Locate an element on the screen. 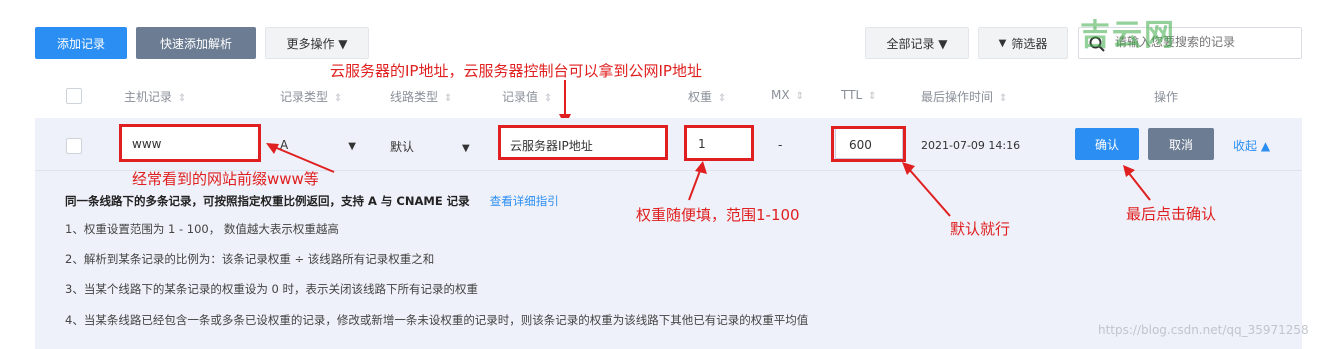 Image resolution: width=1339 pixels, height=349 pixels. line-select: 默认 ▼ is located at coordinates (430, 146).